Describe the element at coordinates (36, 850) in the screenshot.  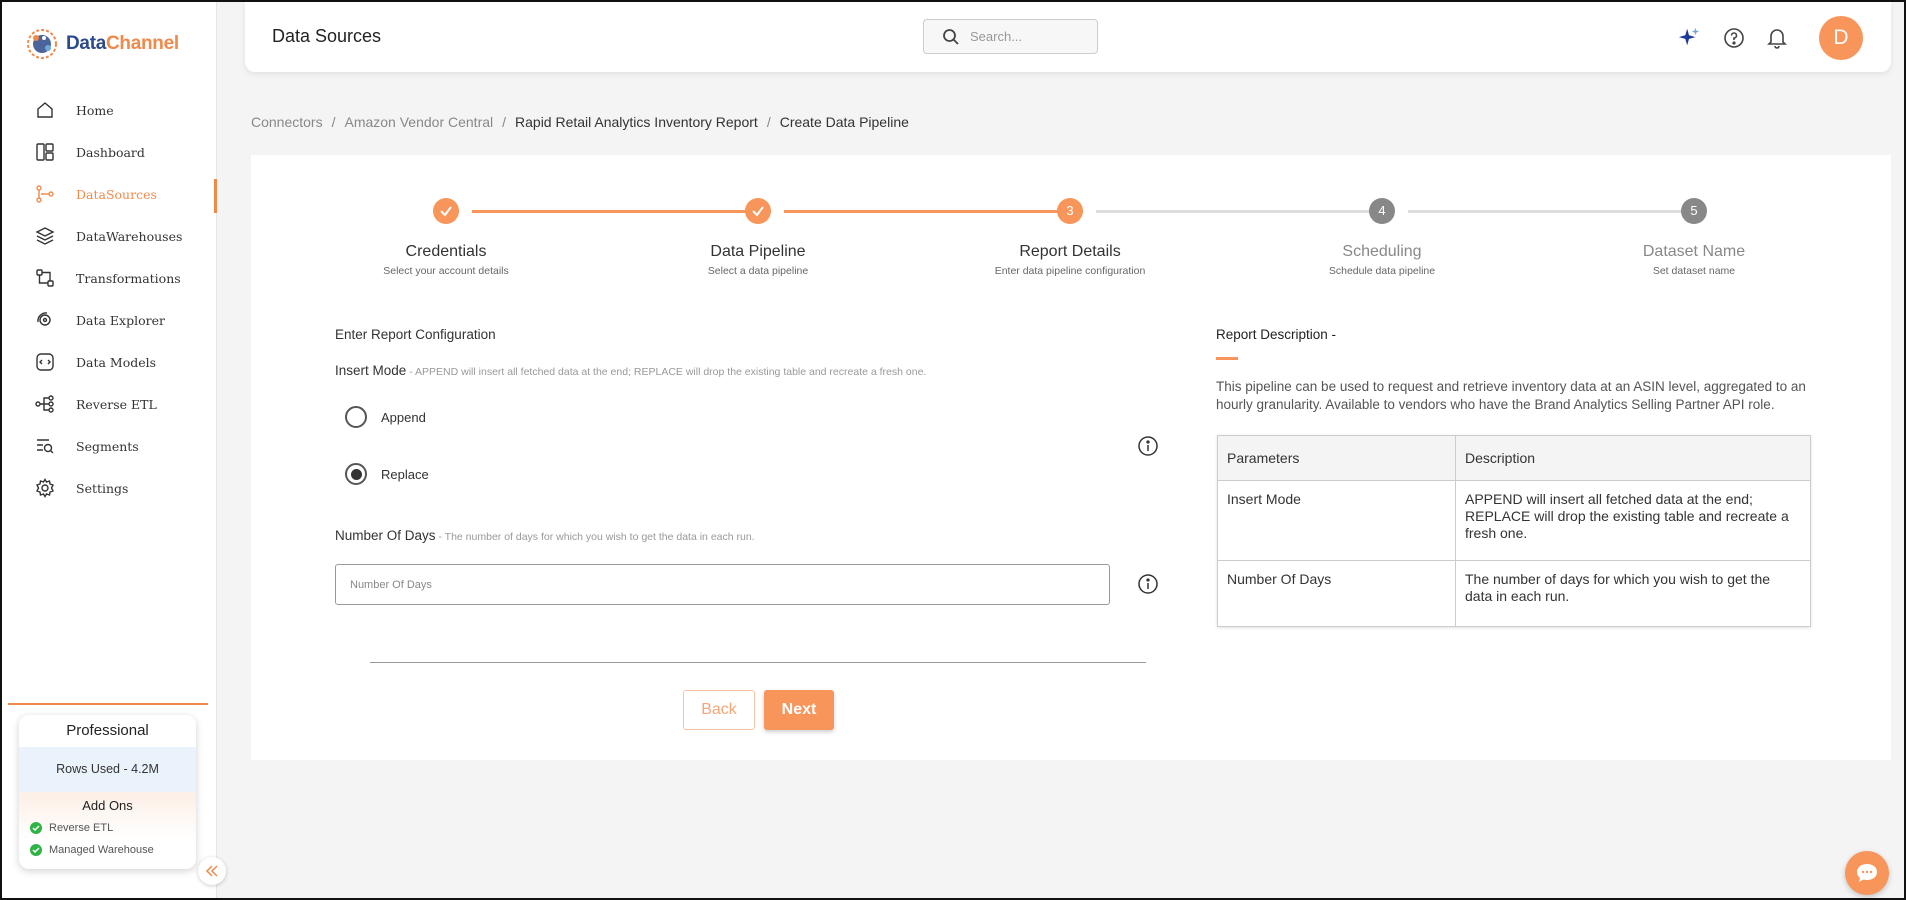
I see `check-icon` at that location.